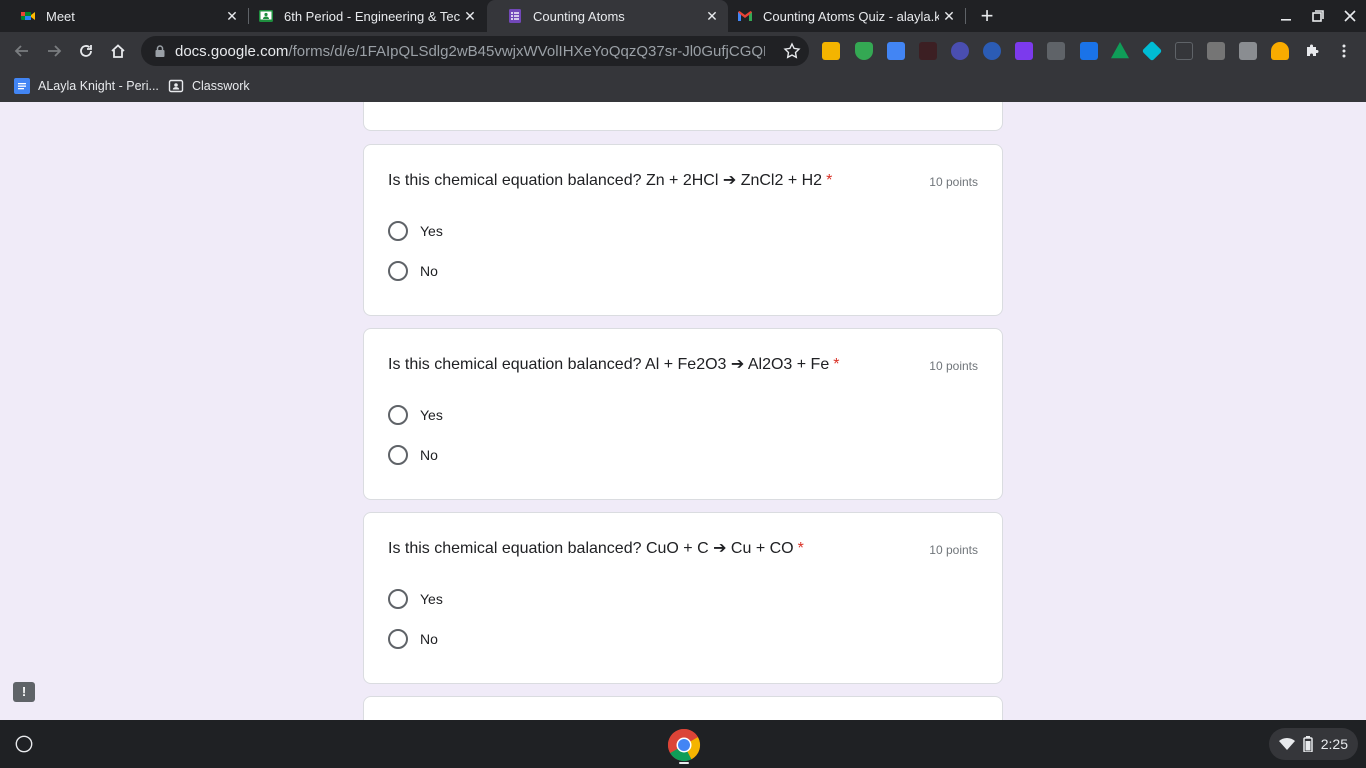 The width and height of the screenshot is (1366, 768). What do you see at coordinates (1286, 16) in the screenshot?
I see `minimize-button` at bounding box center [1286, 16].